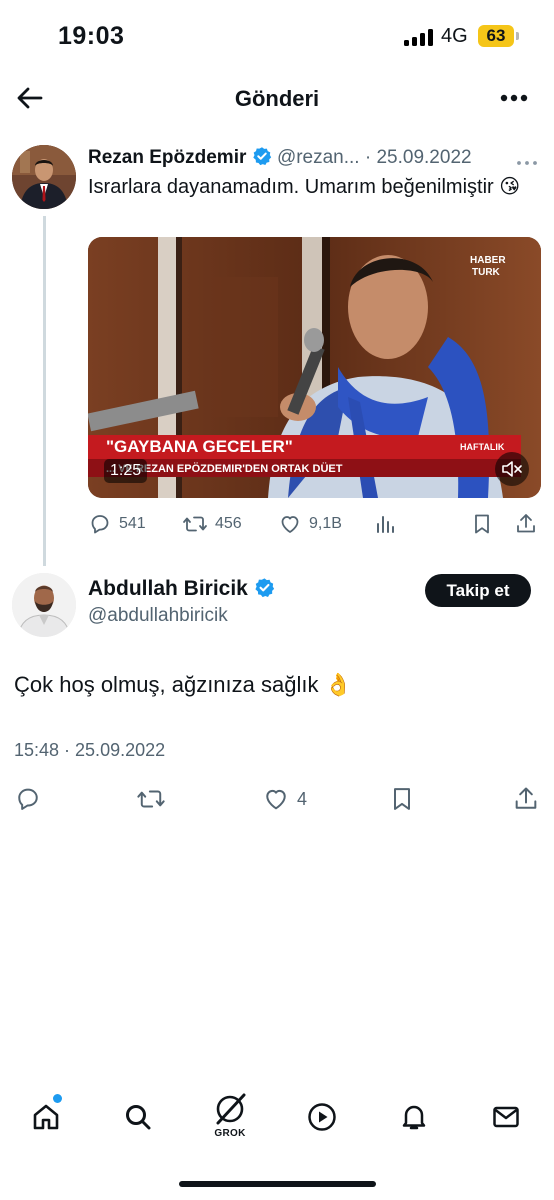 Image resolution: width=554 pixels, height=1200 pixels. Describe the element at coordinates (212, 524) in the screenshot. I see `repost-button: 456` at that location.